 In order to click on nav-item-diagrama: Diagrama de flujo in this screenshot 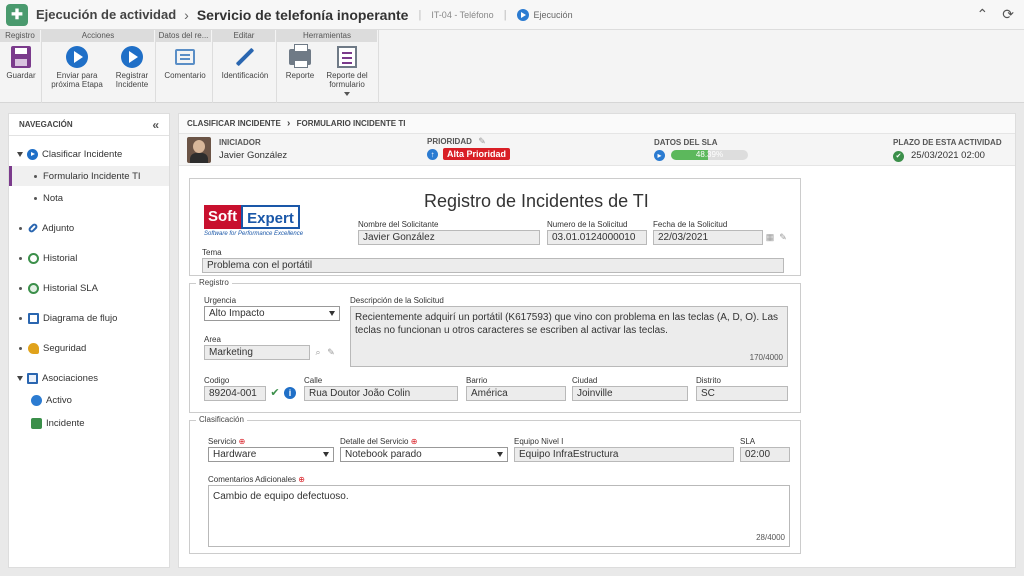, I will do `click(89, 318)`.